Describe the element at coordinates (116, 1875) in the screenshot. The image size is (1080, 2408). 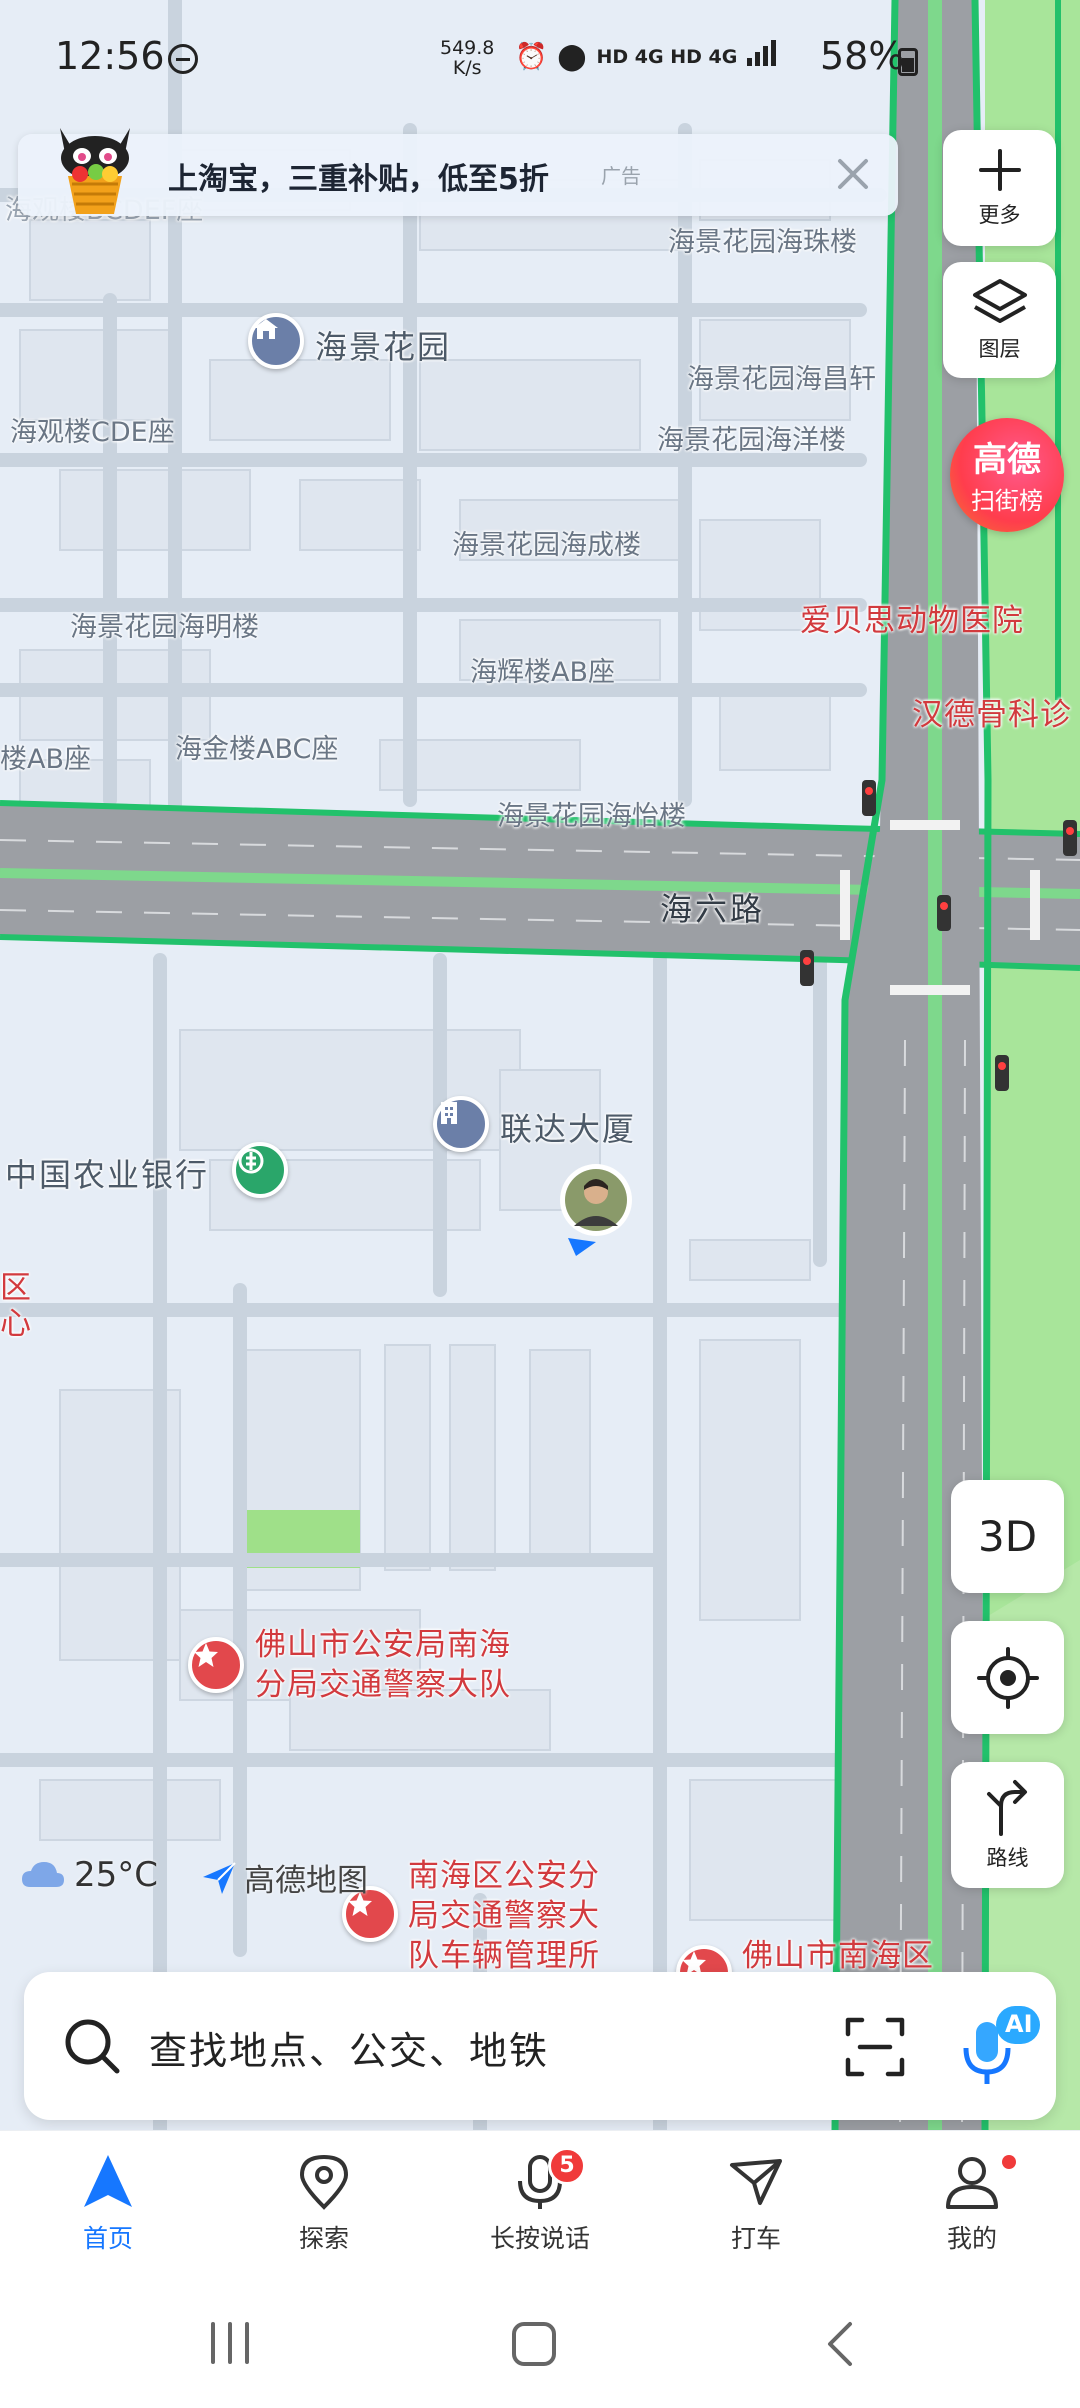
I see `temperature: 25°C` at that location.